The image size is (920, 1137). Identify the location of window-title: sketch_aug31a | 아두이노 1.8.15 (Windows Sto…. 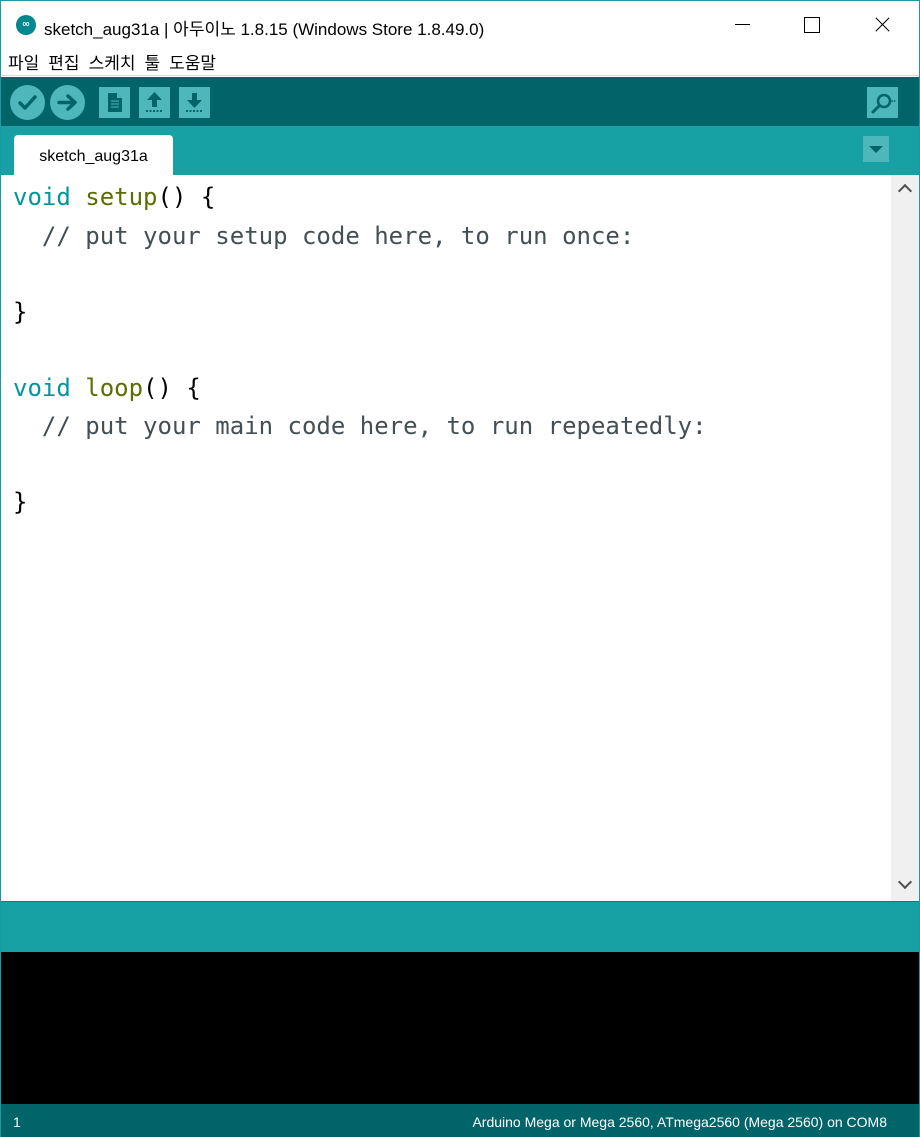
(264, 29).